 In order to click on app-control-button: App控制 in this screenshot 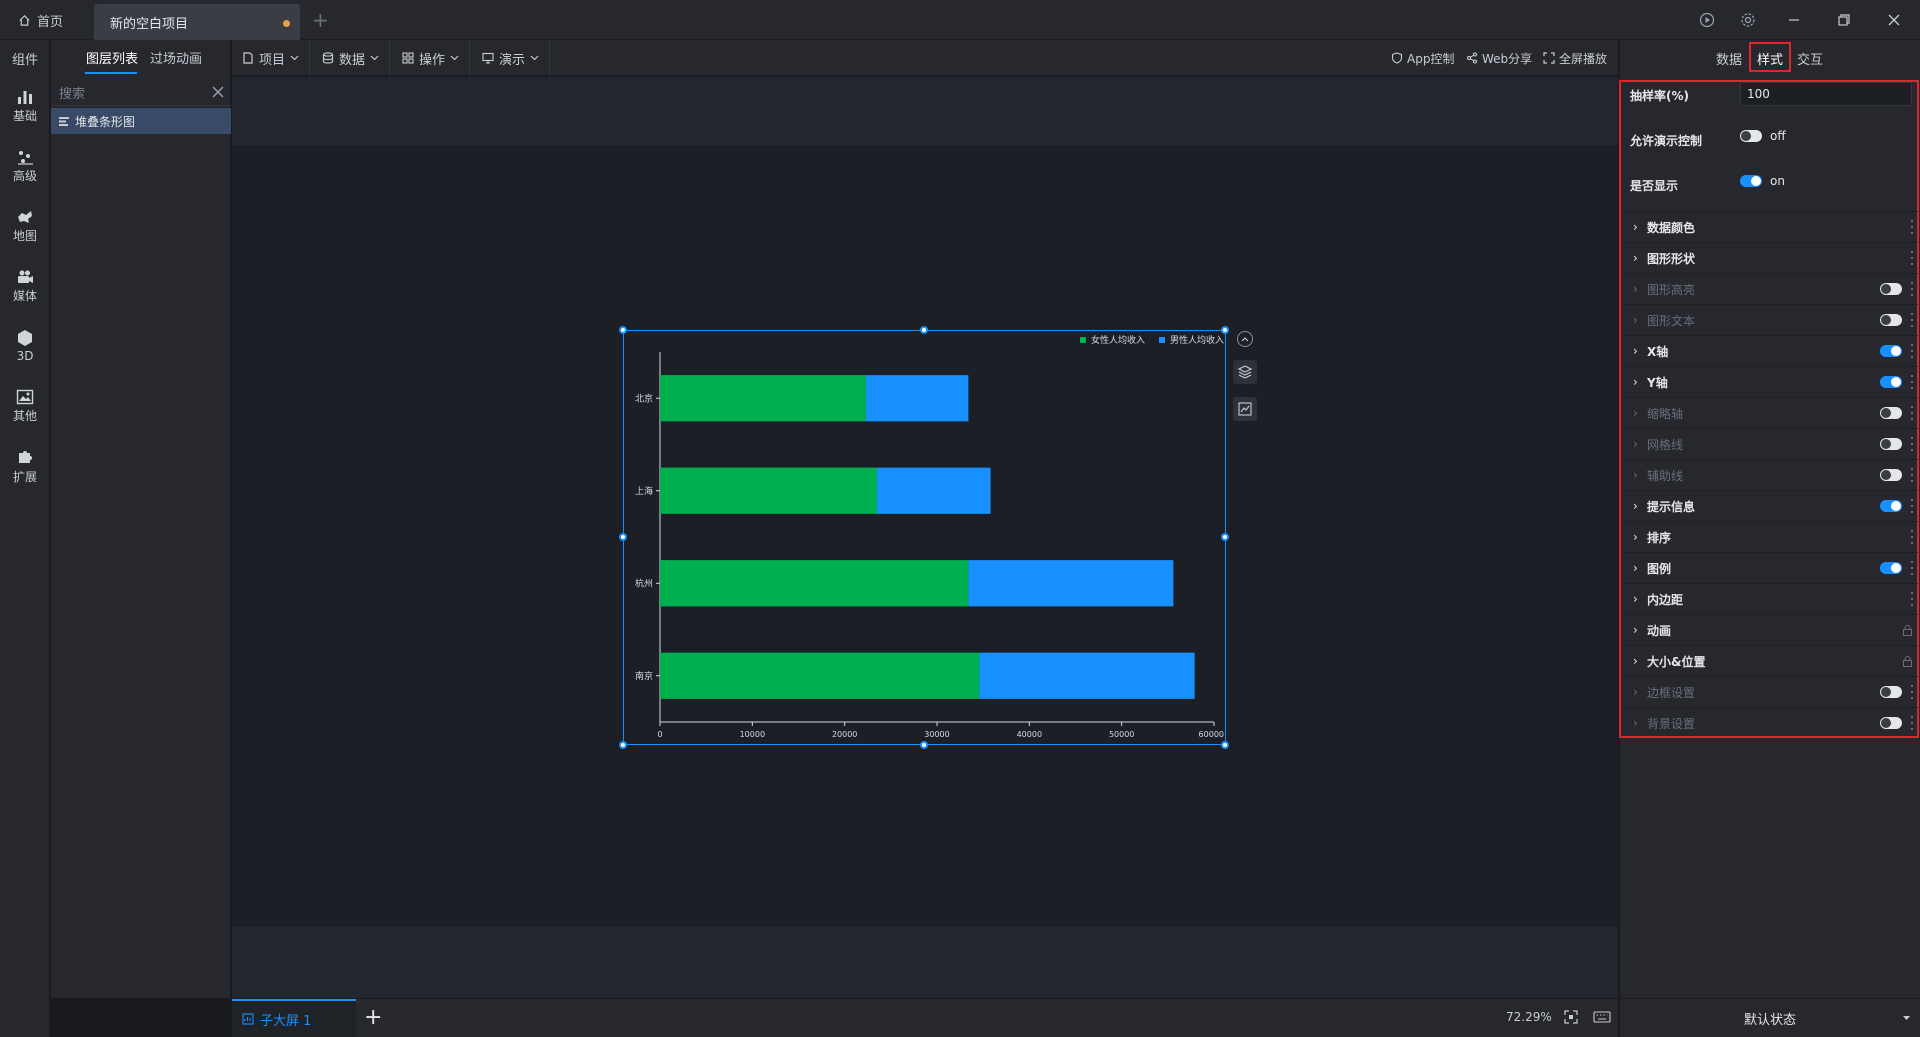, I will do `click(1422, 58)`.